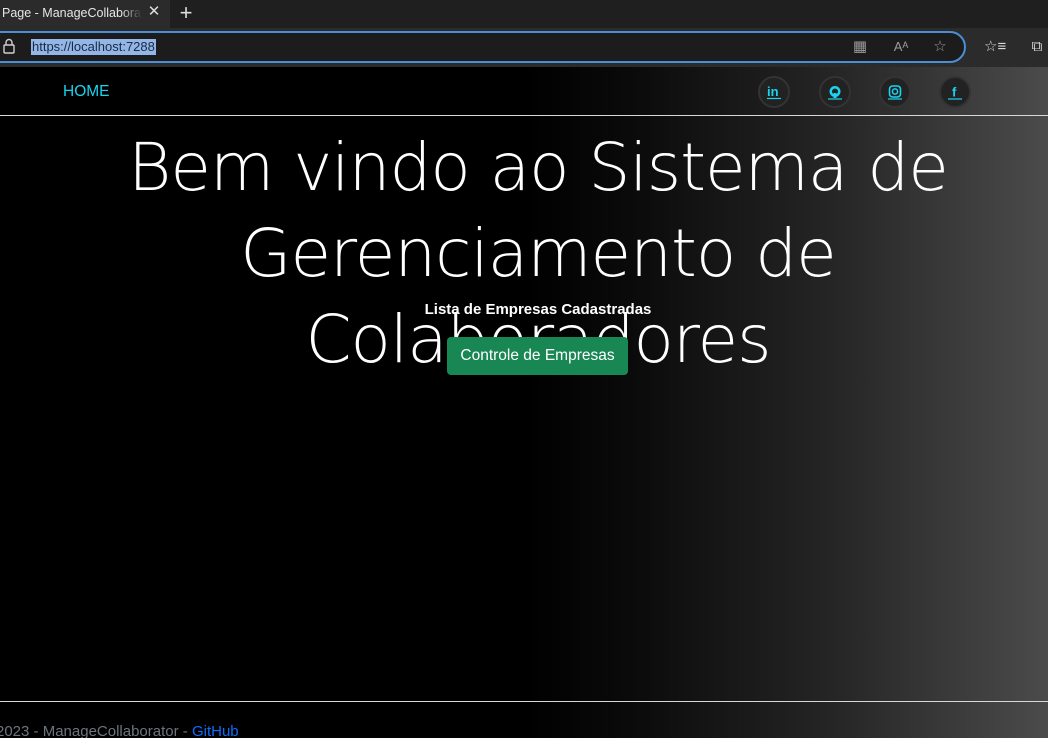 This screenshot has height=738, width=1048. Describe the element at coordinates (72, 13) in the screenshot. I see `tab-title: Page - ManageCollaborator` at that location.